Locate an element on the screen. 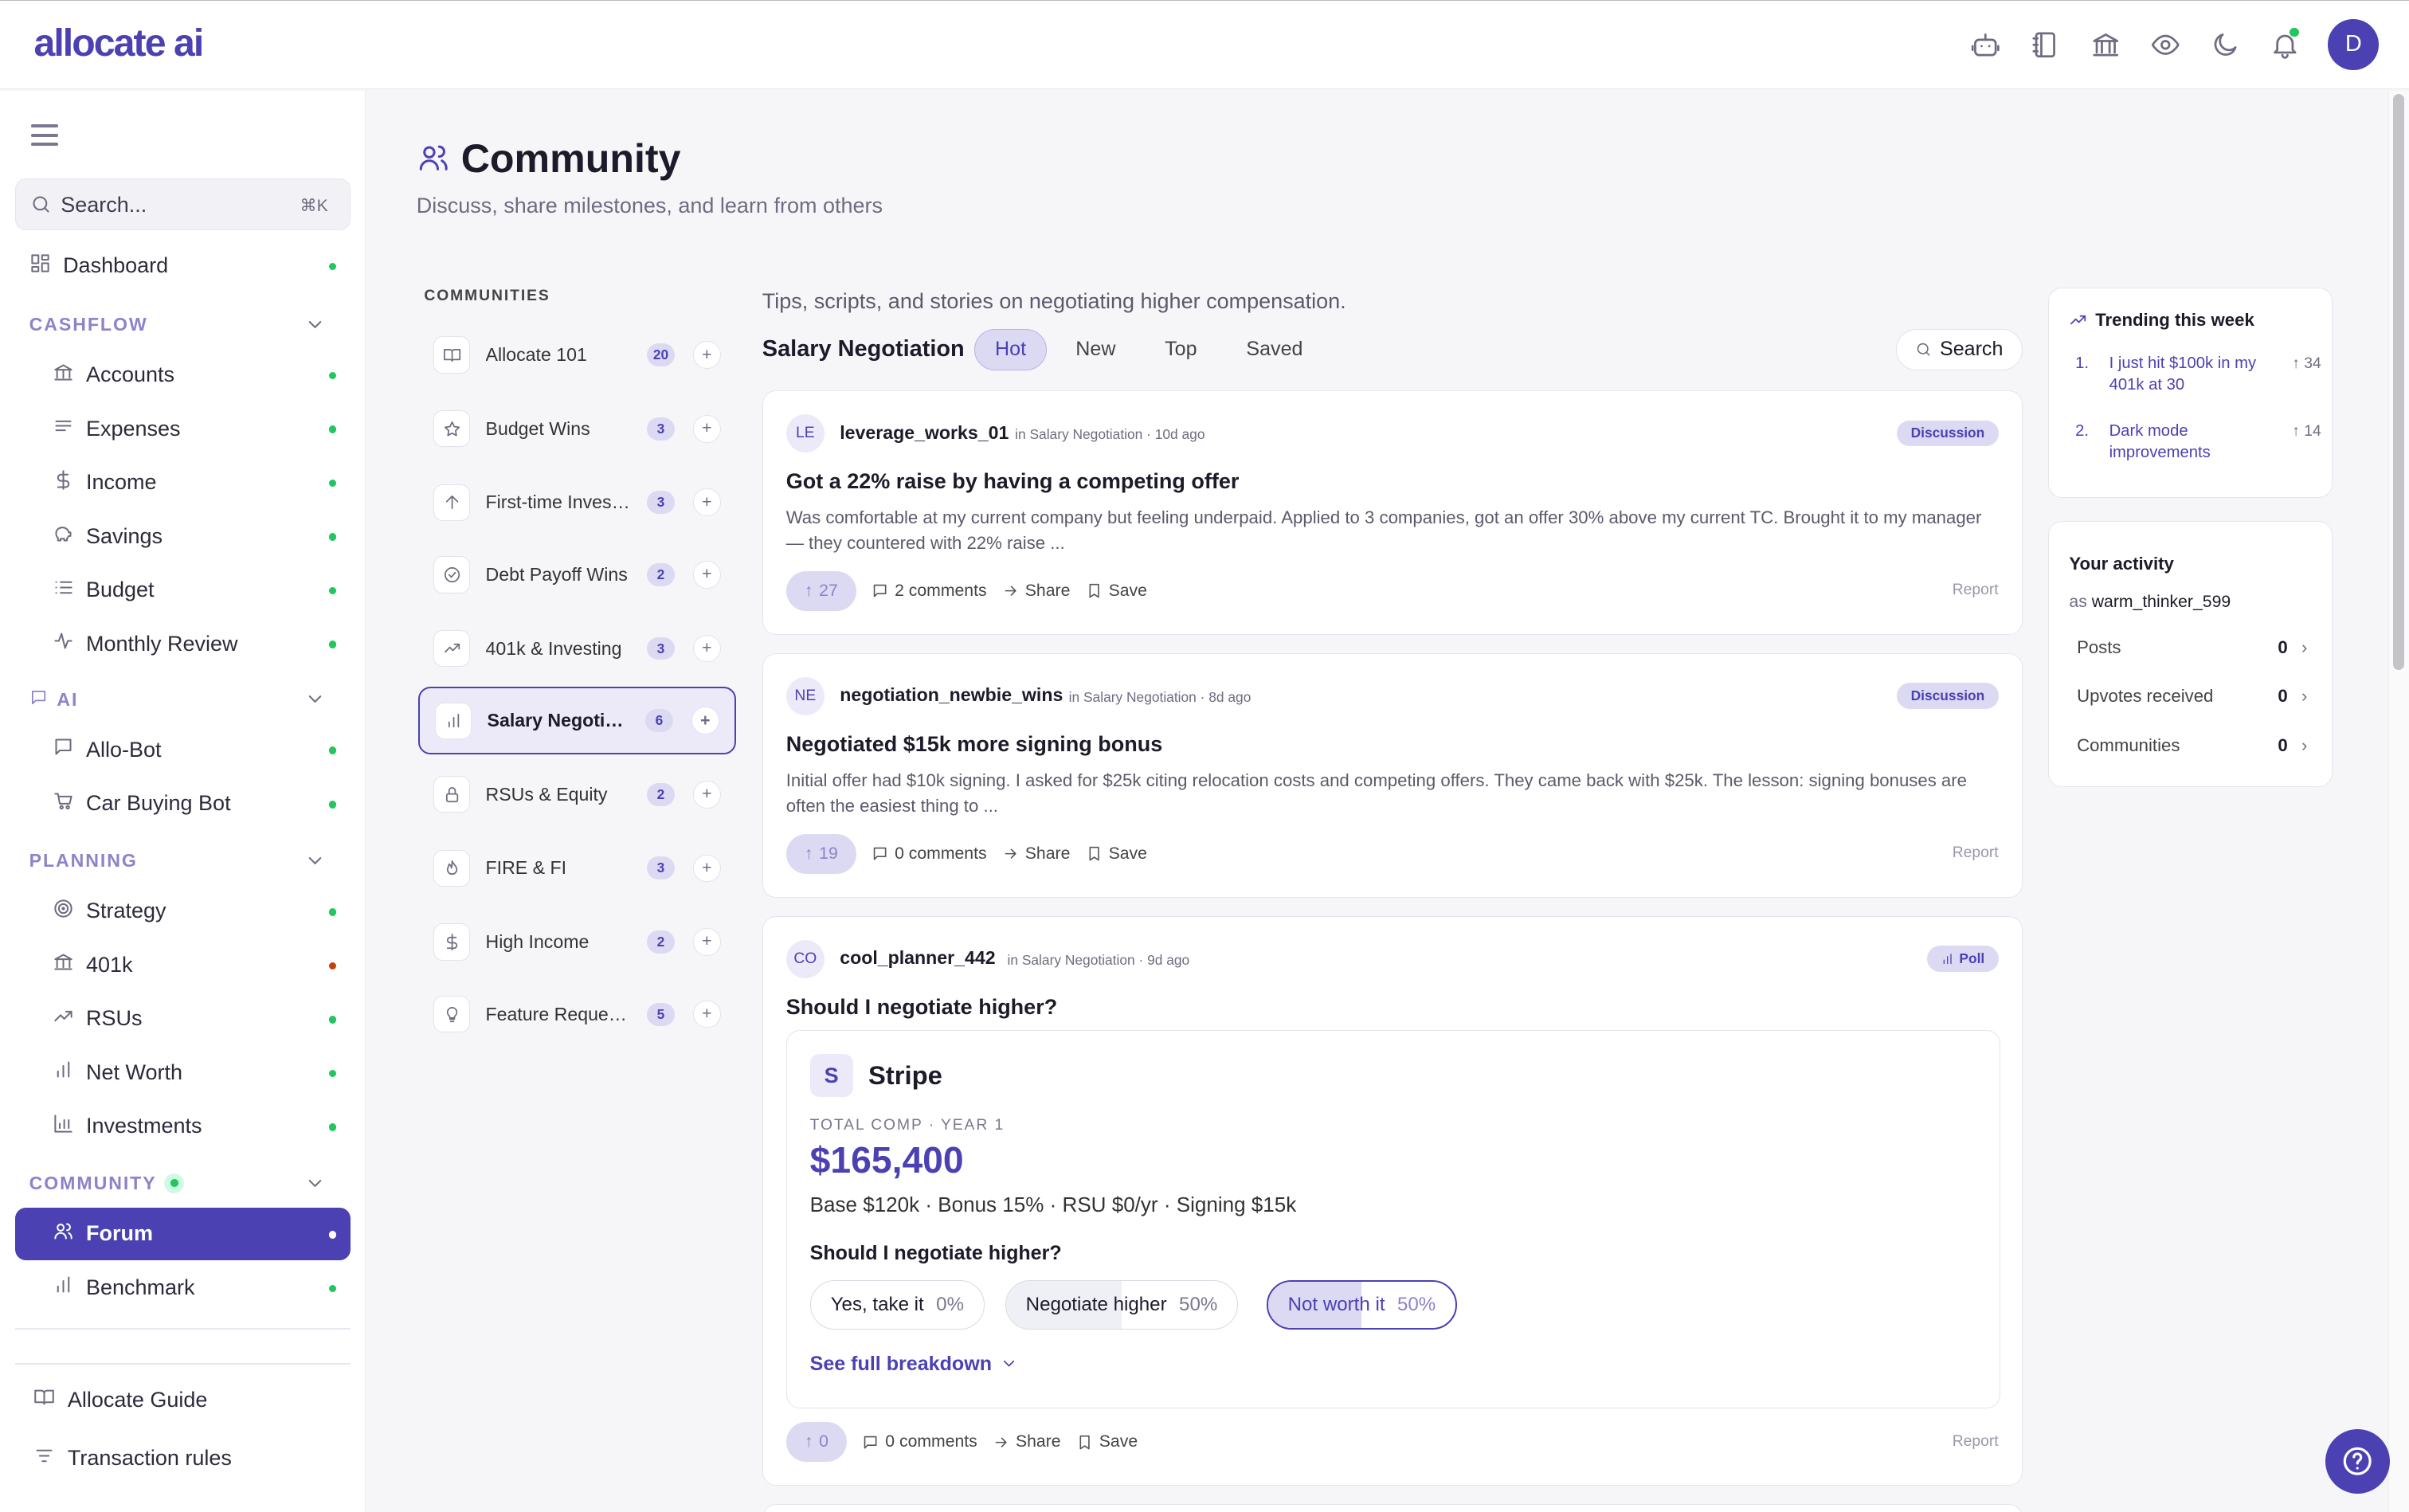 The width and height of the screenshot is (2409, 1512). bank-icon is located at coordinates (2105, 45).